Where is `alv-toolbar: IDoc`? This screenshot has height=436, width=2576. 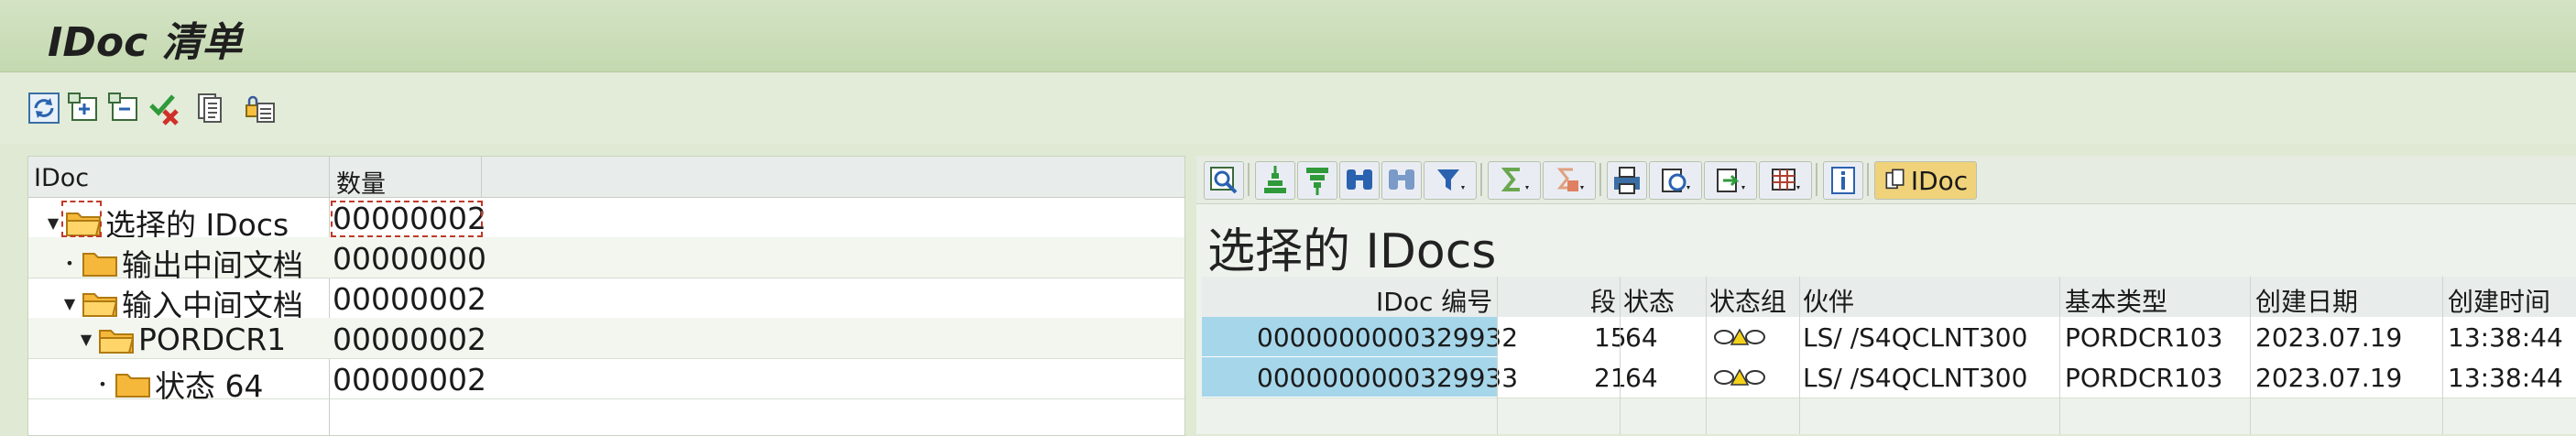
alv-toolbar: IDoc is located at coordinates (1886, 180).